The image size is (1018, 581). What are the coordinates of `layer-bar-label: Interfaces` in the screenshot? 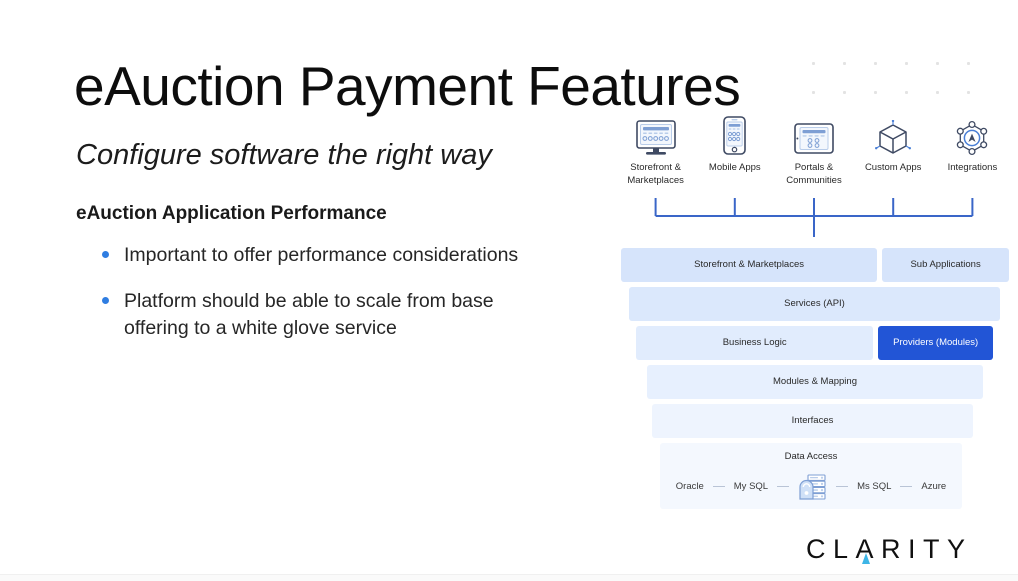 It's located at (812, 420).